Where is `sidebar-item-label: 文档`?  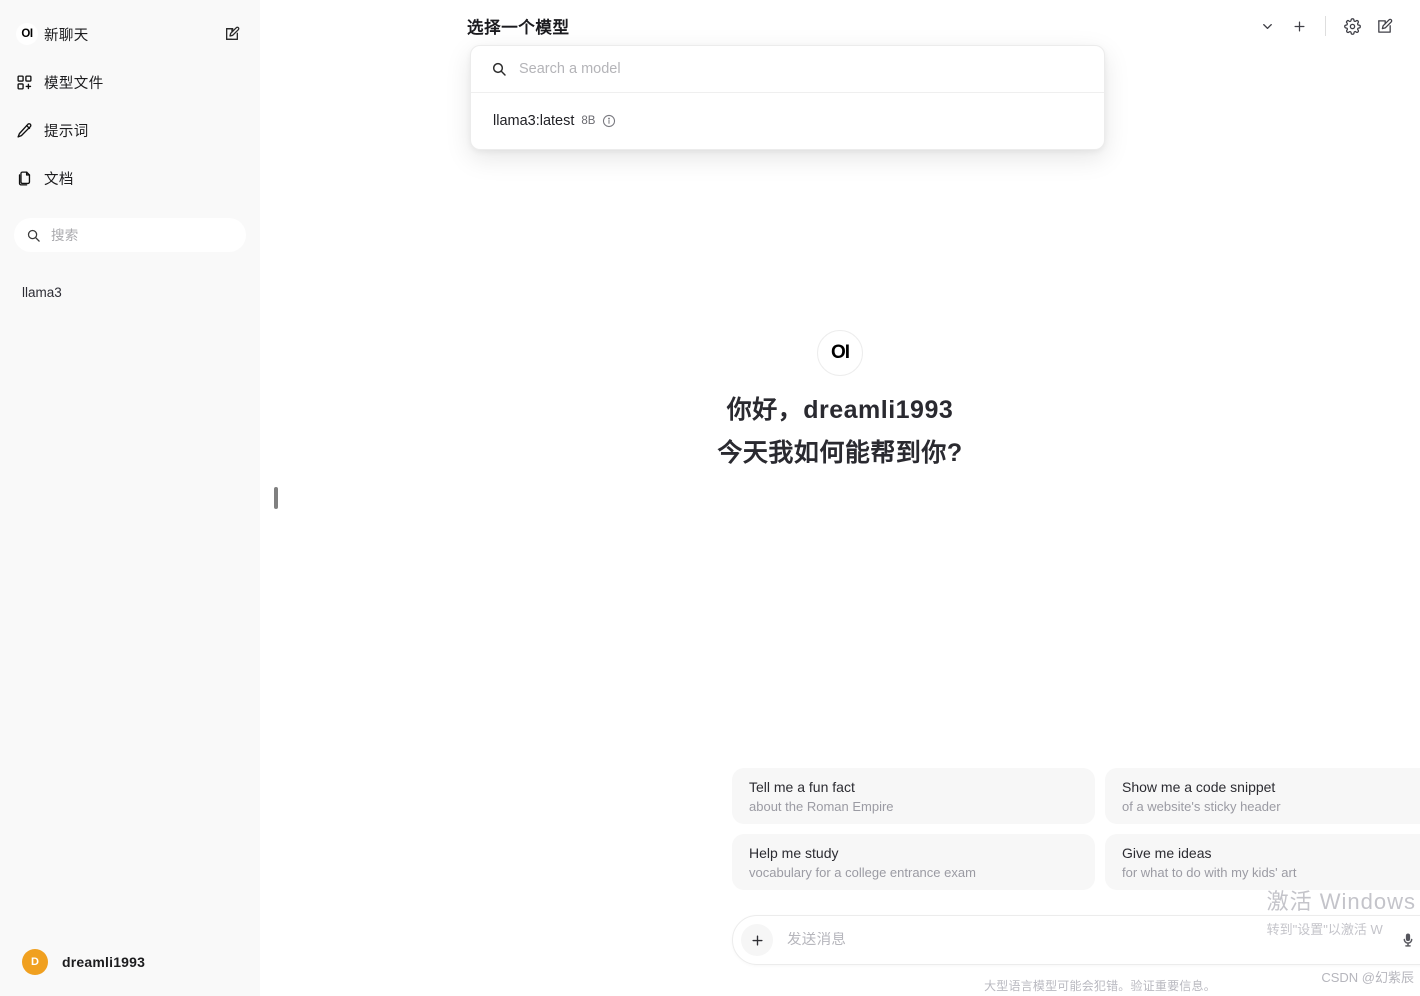
sidebar-item-label: 文档 is located at coordinates (59, 179).